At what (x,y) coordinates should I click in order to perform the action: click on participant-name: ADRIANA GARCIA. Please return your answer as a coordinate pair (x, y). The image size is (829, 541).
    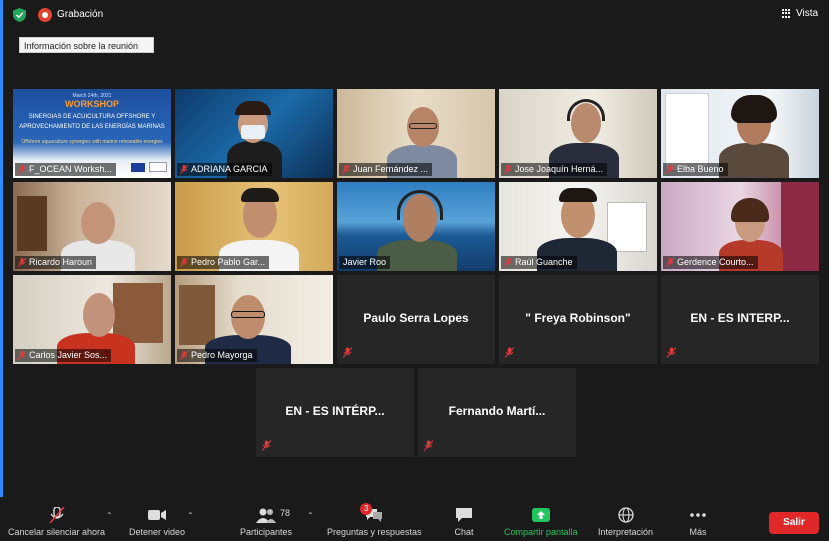
    Looking at the image, I should click on (224, 169).